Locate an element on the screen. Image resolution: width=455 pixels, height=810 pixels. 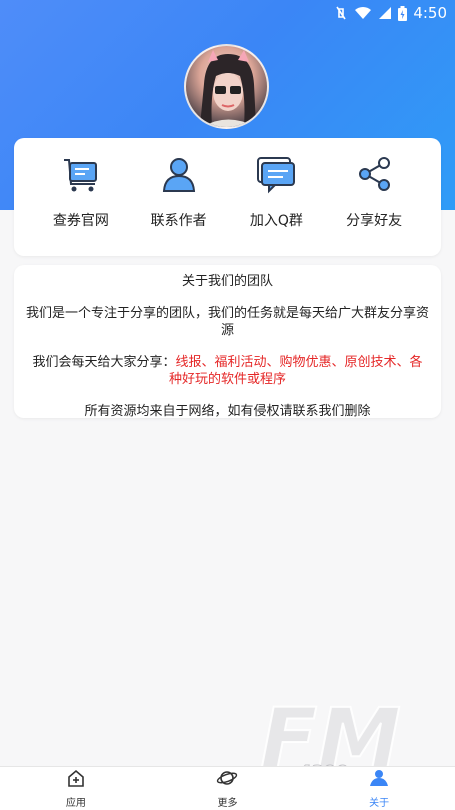
signal-icon is located at coordinates (385, 13).